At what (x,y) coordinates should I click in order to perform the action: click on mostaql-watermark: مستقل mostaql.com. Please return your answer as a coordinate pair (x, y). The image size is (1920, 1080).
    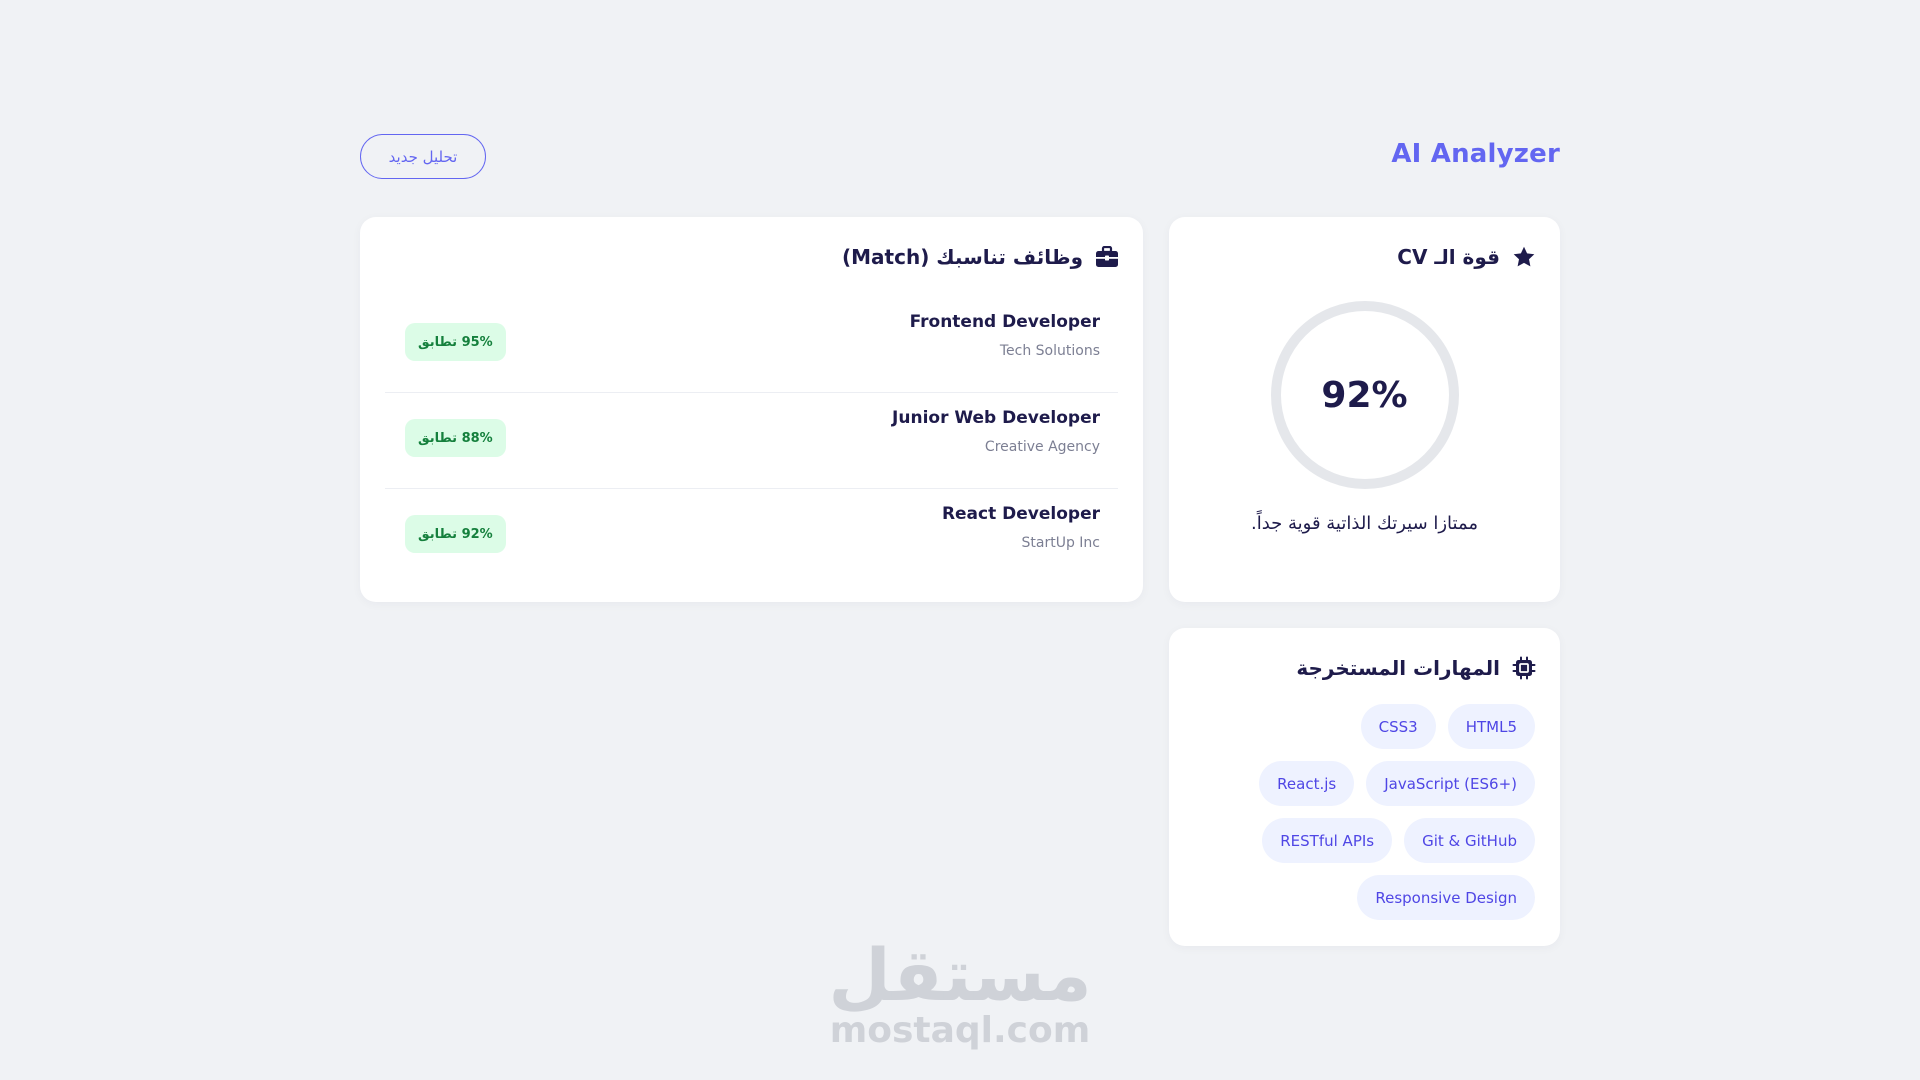
    Looking at the image, I should click on (960, 992).